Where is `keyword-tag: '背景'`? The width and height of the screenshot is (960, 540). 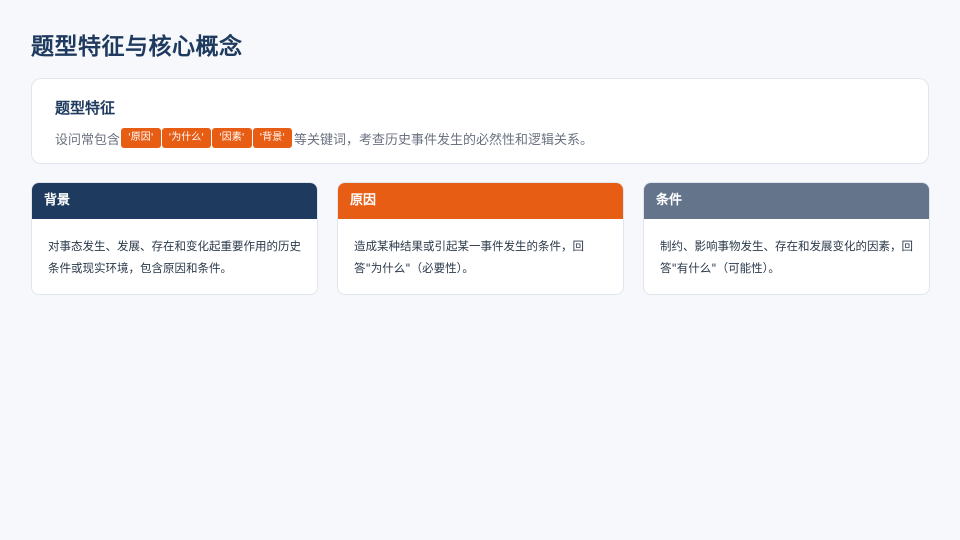 keyword-tag: '背景' is located at coordinates (272, 138).